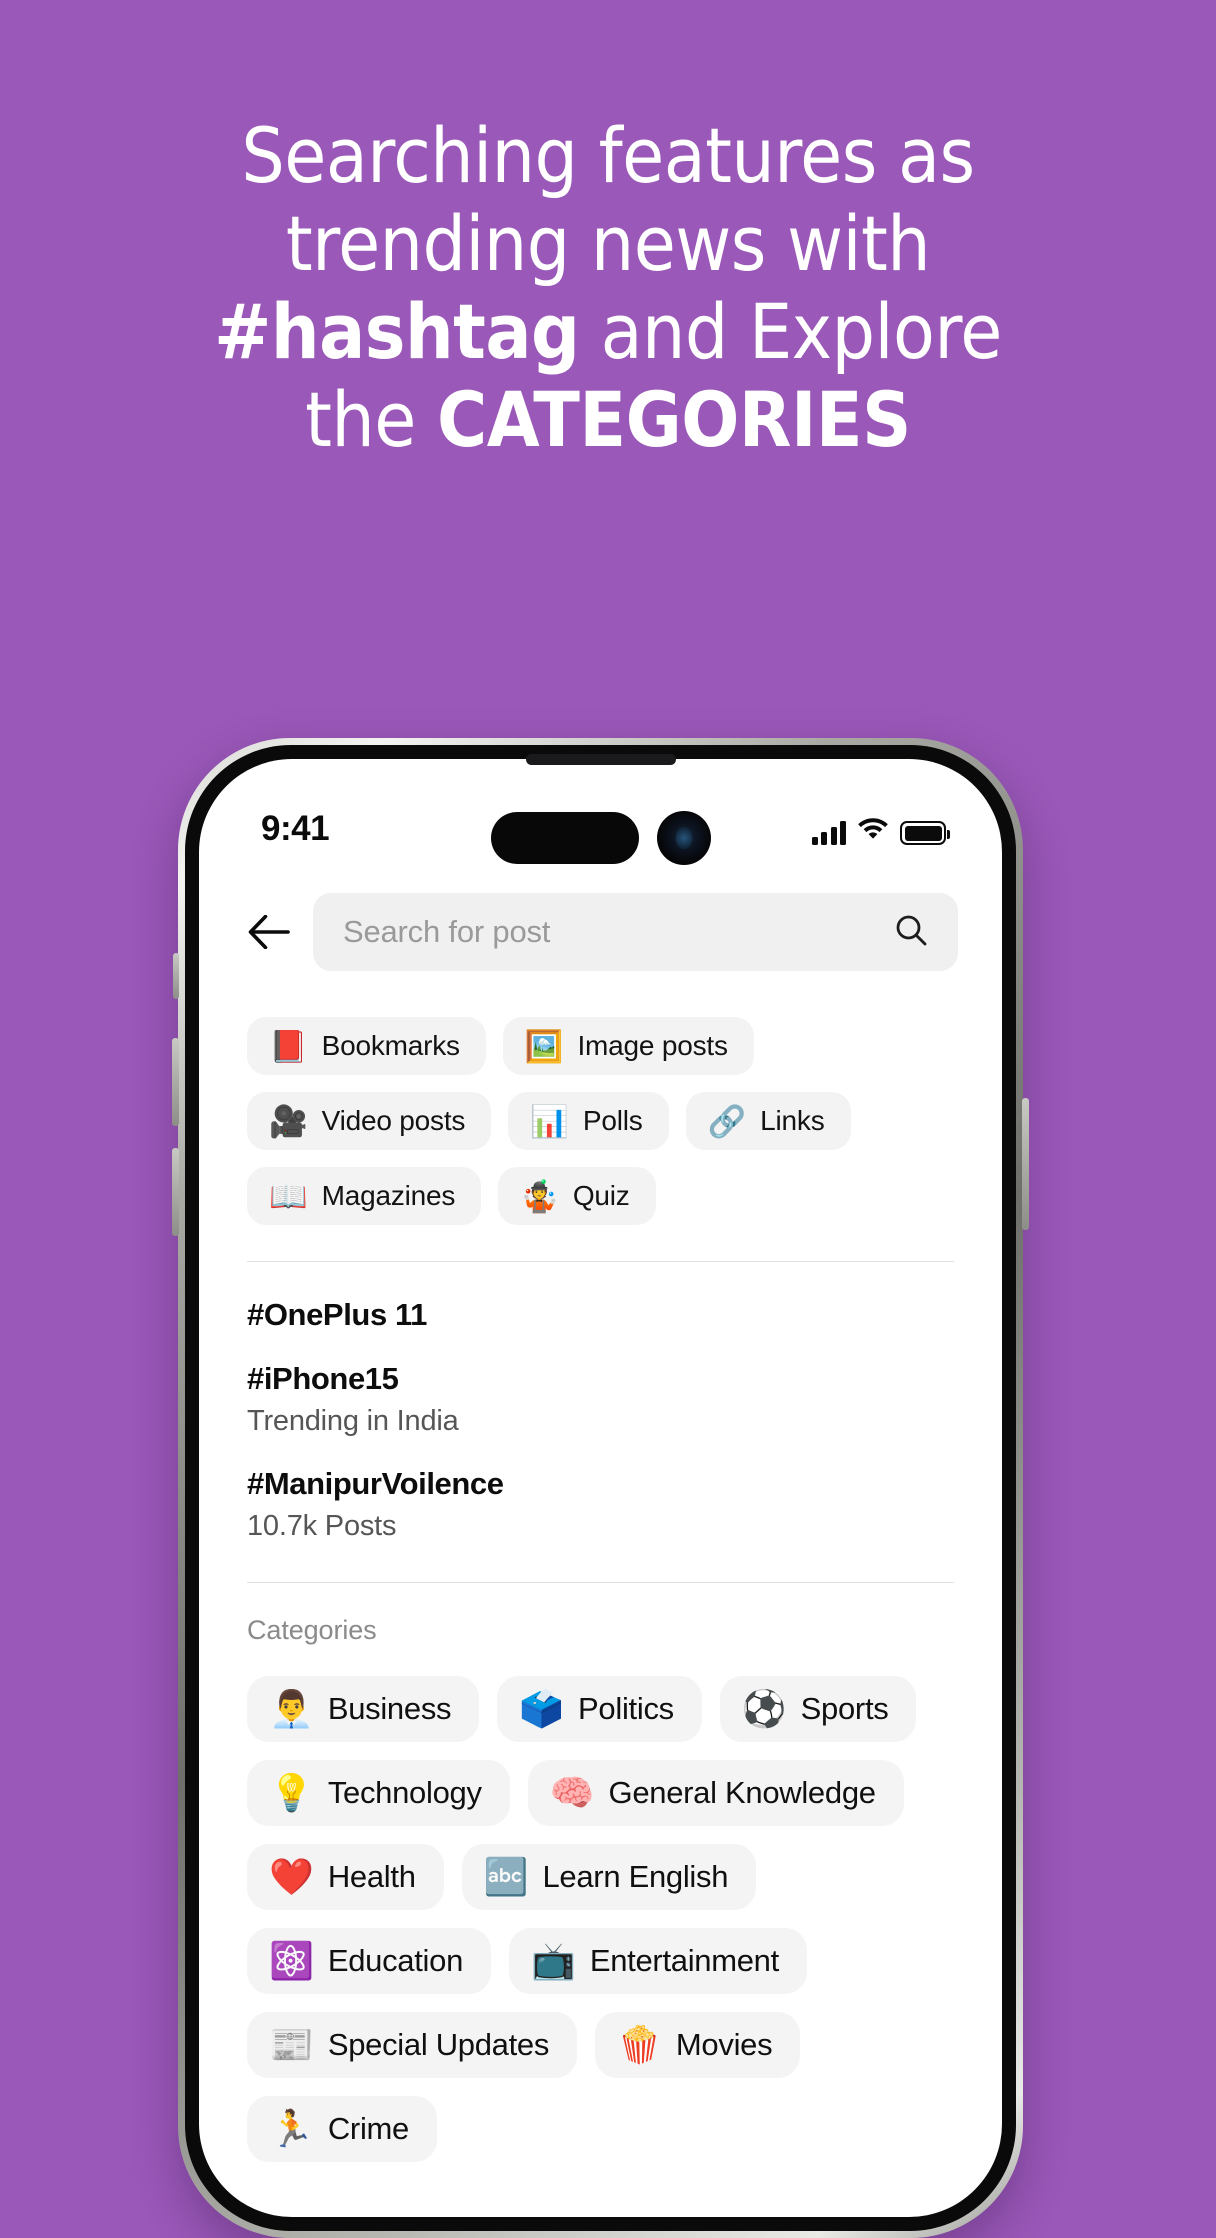 This screenshot has height=2238, width=1216. I want to click on entertainment-chip: 📺 Entertainment, so click(658, 1960).